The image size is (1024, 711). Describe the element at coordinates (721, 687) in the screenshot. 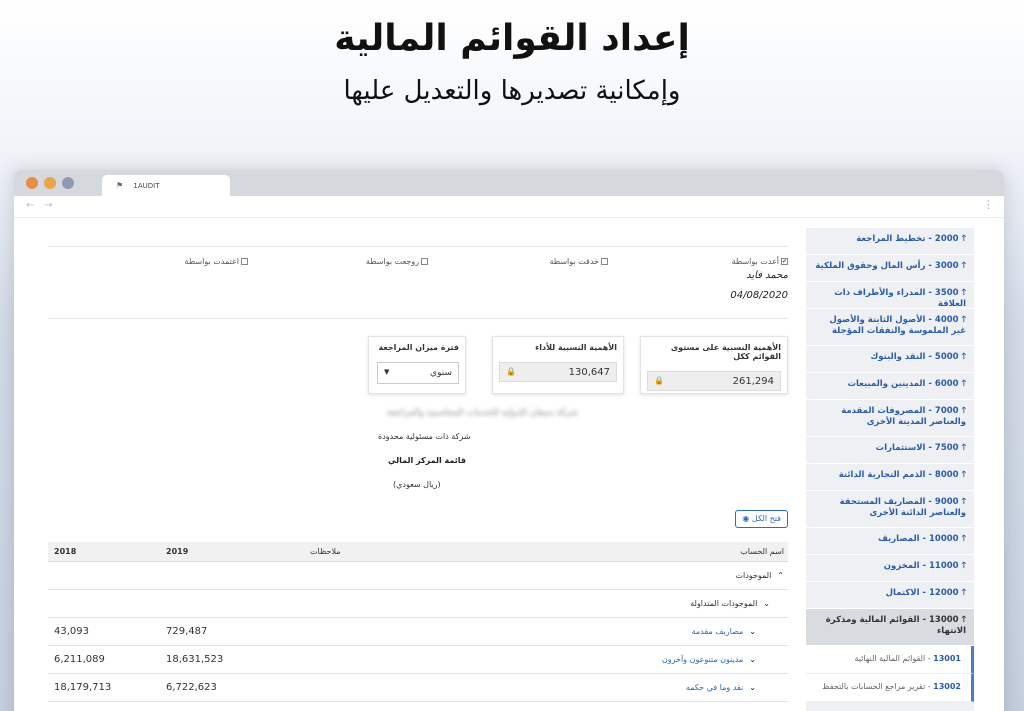

I see `row-account: ⌄نقد وما في حكمه` at that location.